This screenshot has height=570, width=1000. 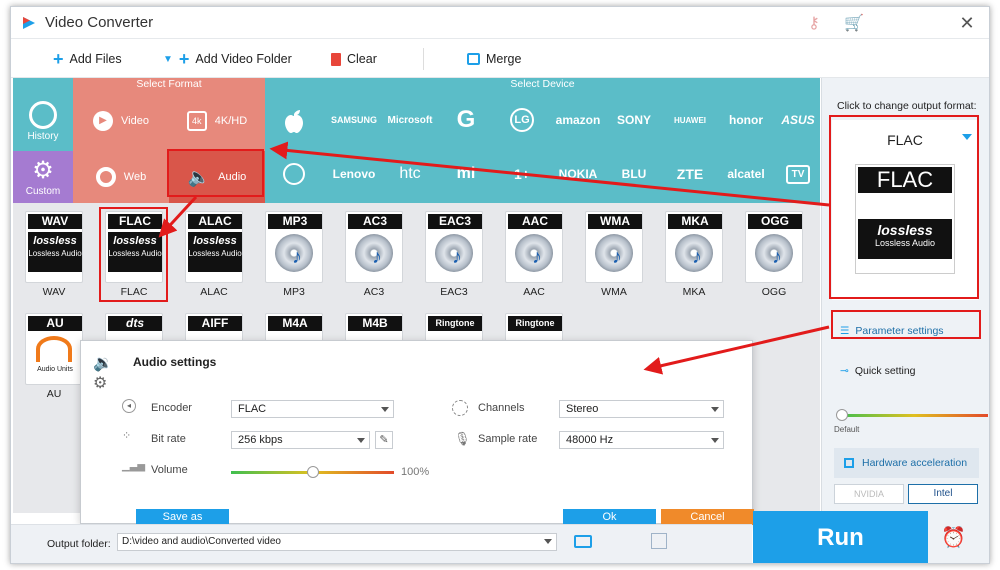 What do you see at coordinates (746, 174) in the screenshot?
I see `brand-alcatel: alcatel` at bounding box center [746, 174].